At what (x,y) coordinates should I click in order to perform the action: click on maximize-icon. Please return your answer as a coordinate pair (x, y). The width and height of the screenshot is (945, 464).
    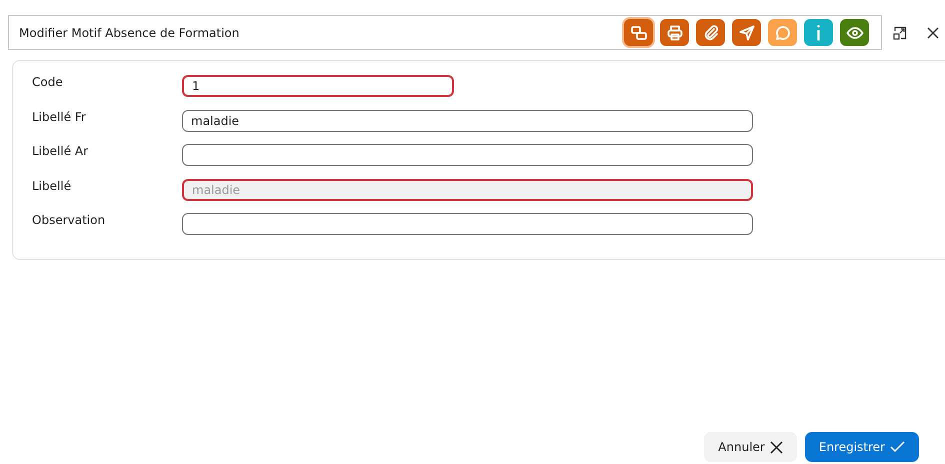
    Looking at the image, I should click on (900, 32).